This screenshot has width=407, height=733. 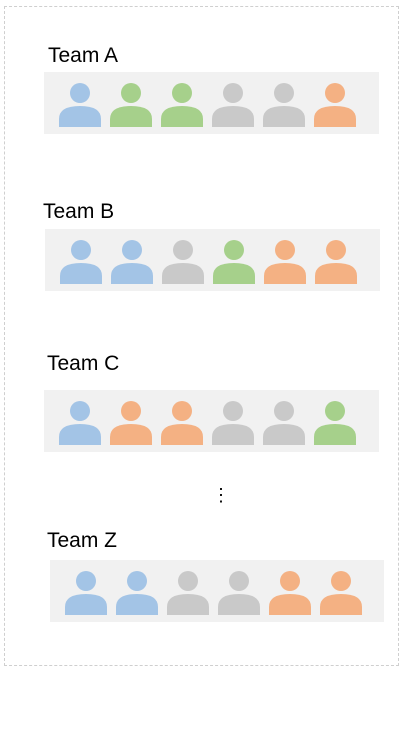 I want to click on team-strip-a, so click(x=211, y=103).